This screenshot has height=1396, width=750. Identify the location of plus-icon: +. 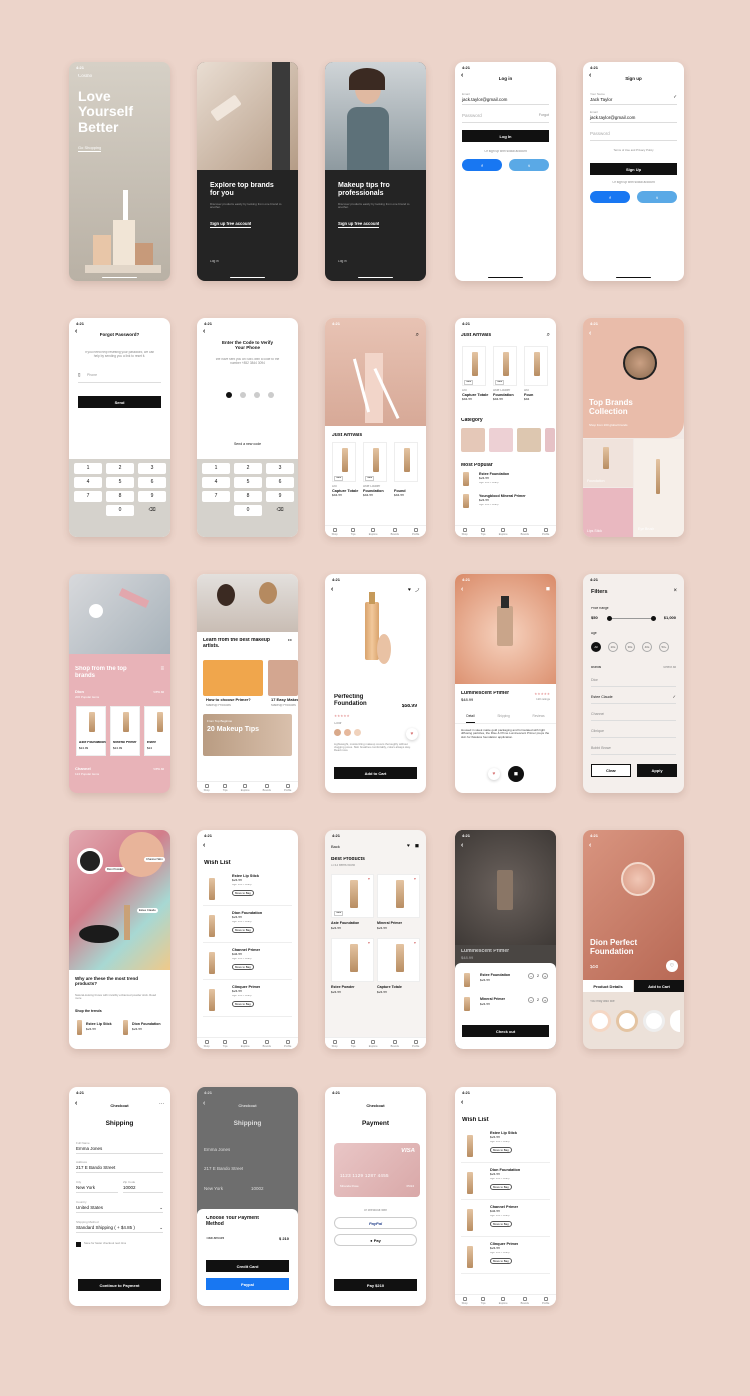
(545, 976).